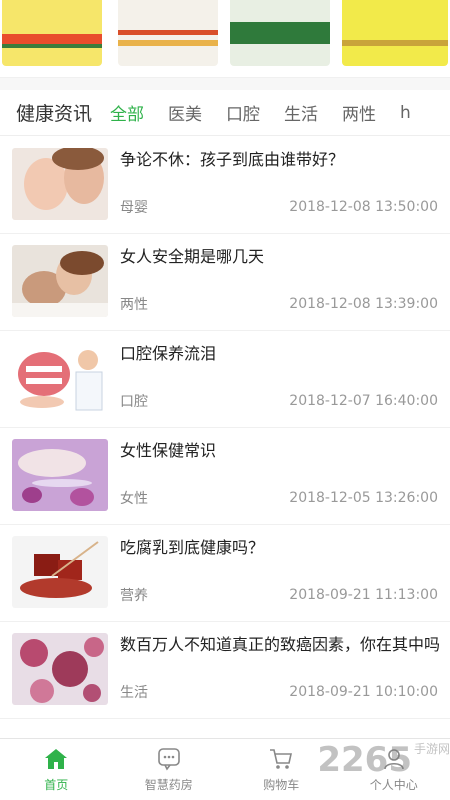 The width and height of the screenshot is (450, 800). I want to click on article-category: 营养, so click(134, 596).